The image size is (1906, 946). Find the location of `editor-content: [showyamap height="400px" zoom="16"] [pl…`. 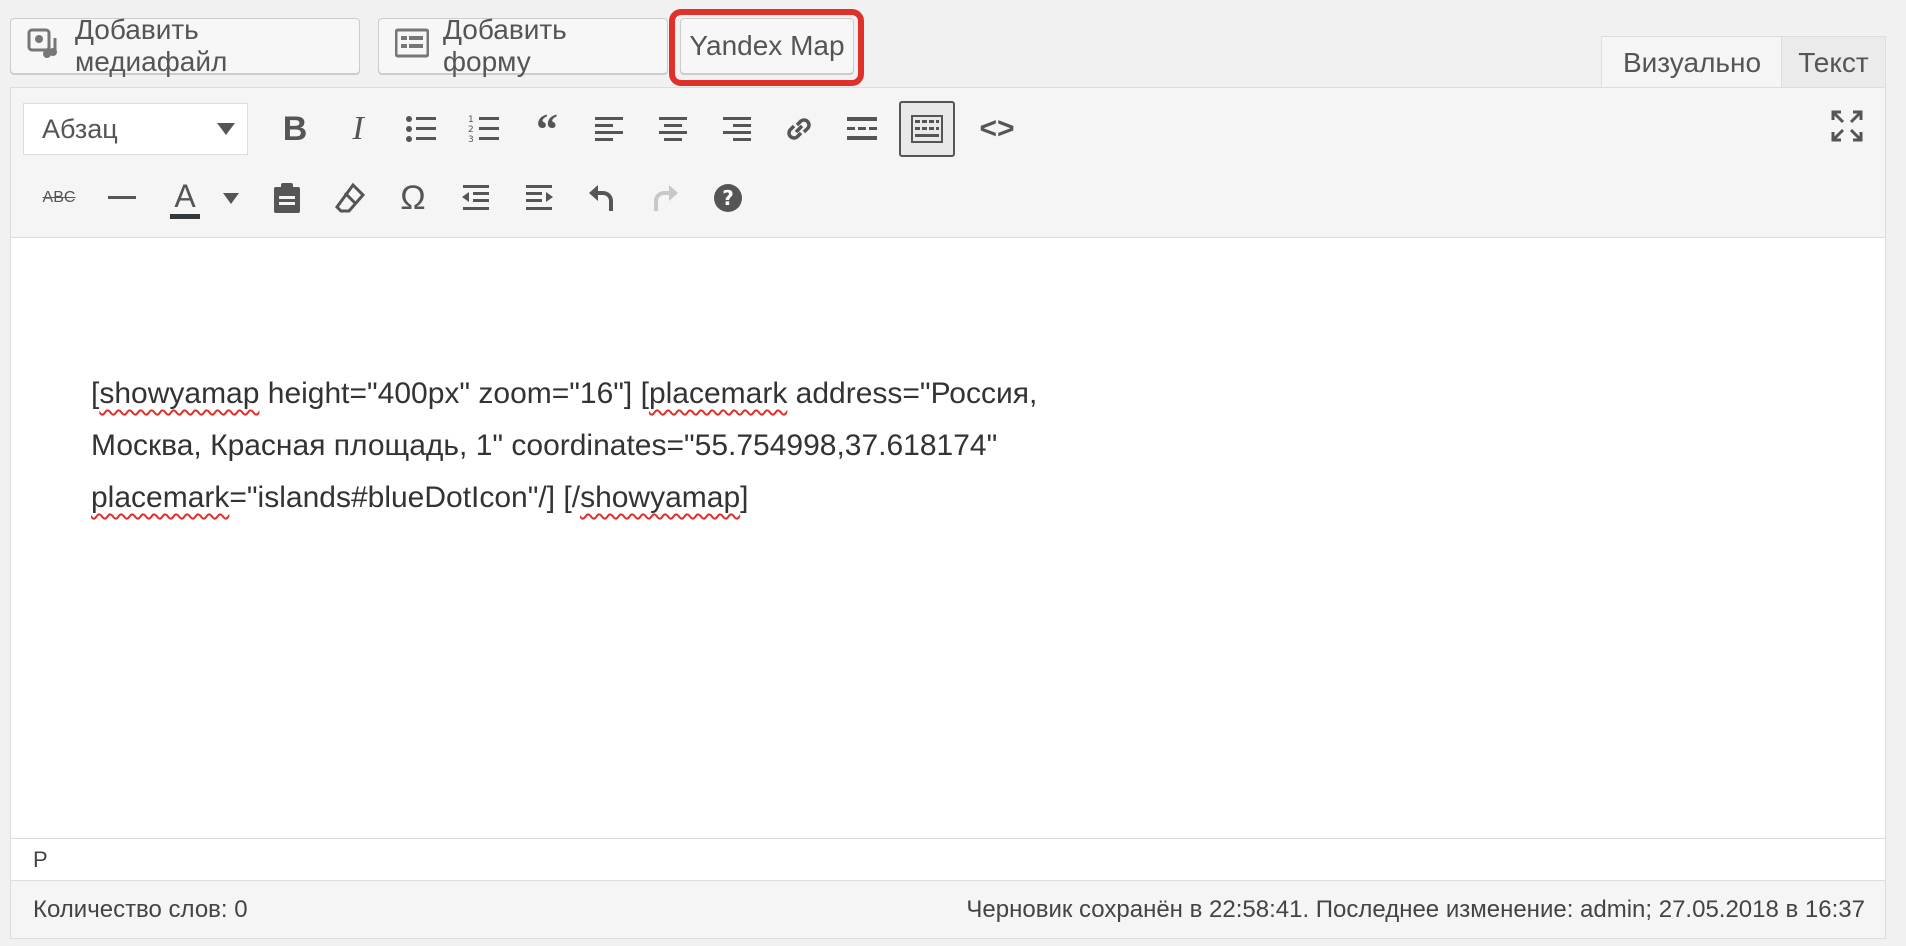

editor-content: [showyamap height="400px" zoom="16"] [pl… is located at coordinates (641, 446).